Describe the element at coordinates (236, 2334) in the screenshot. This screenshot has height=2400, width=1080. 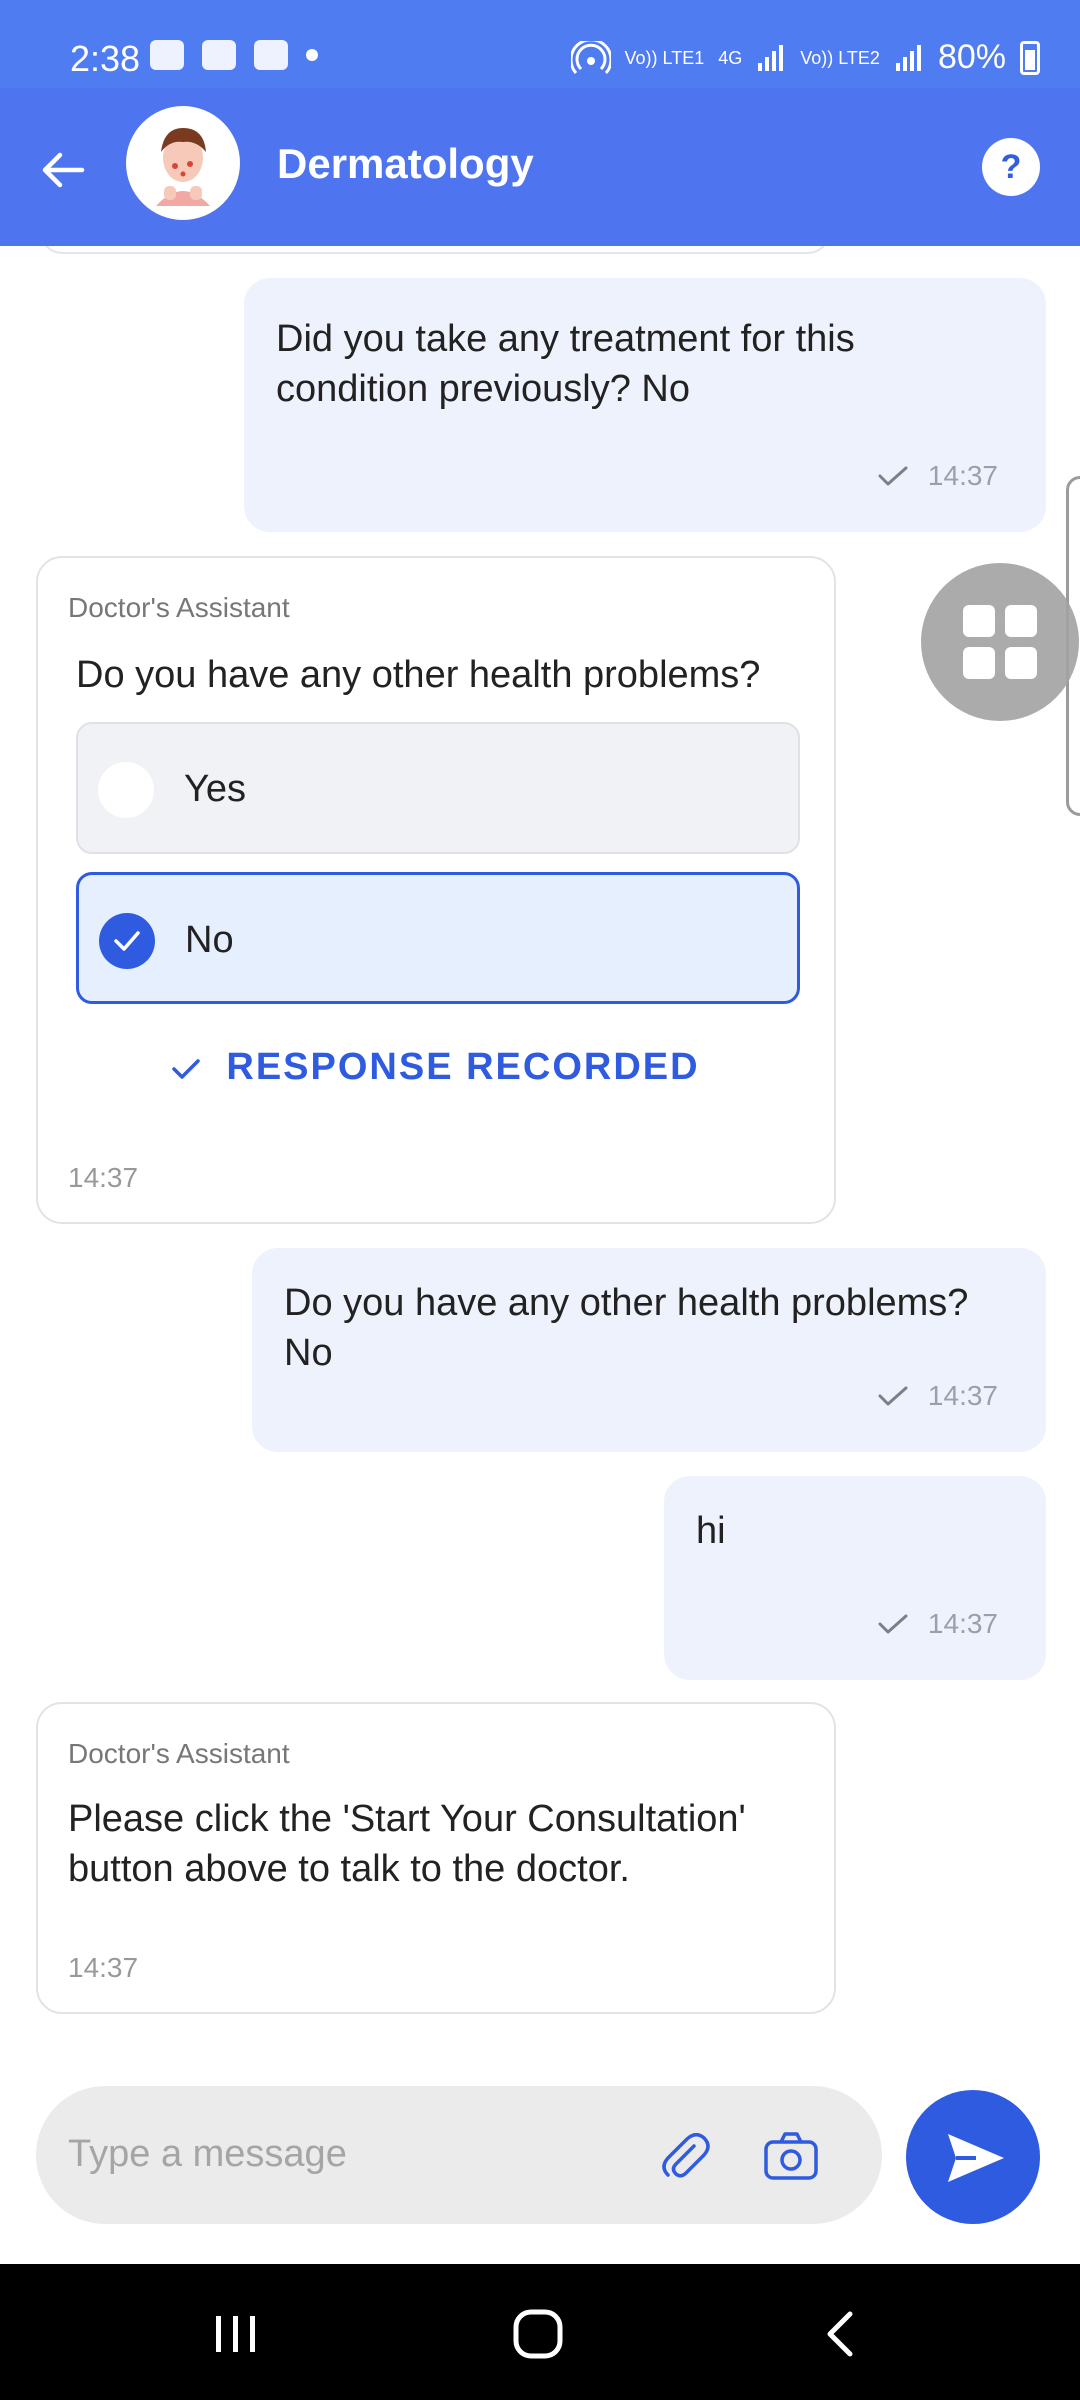
I see `recent-apps-icon` at that location.